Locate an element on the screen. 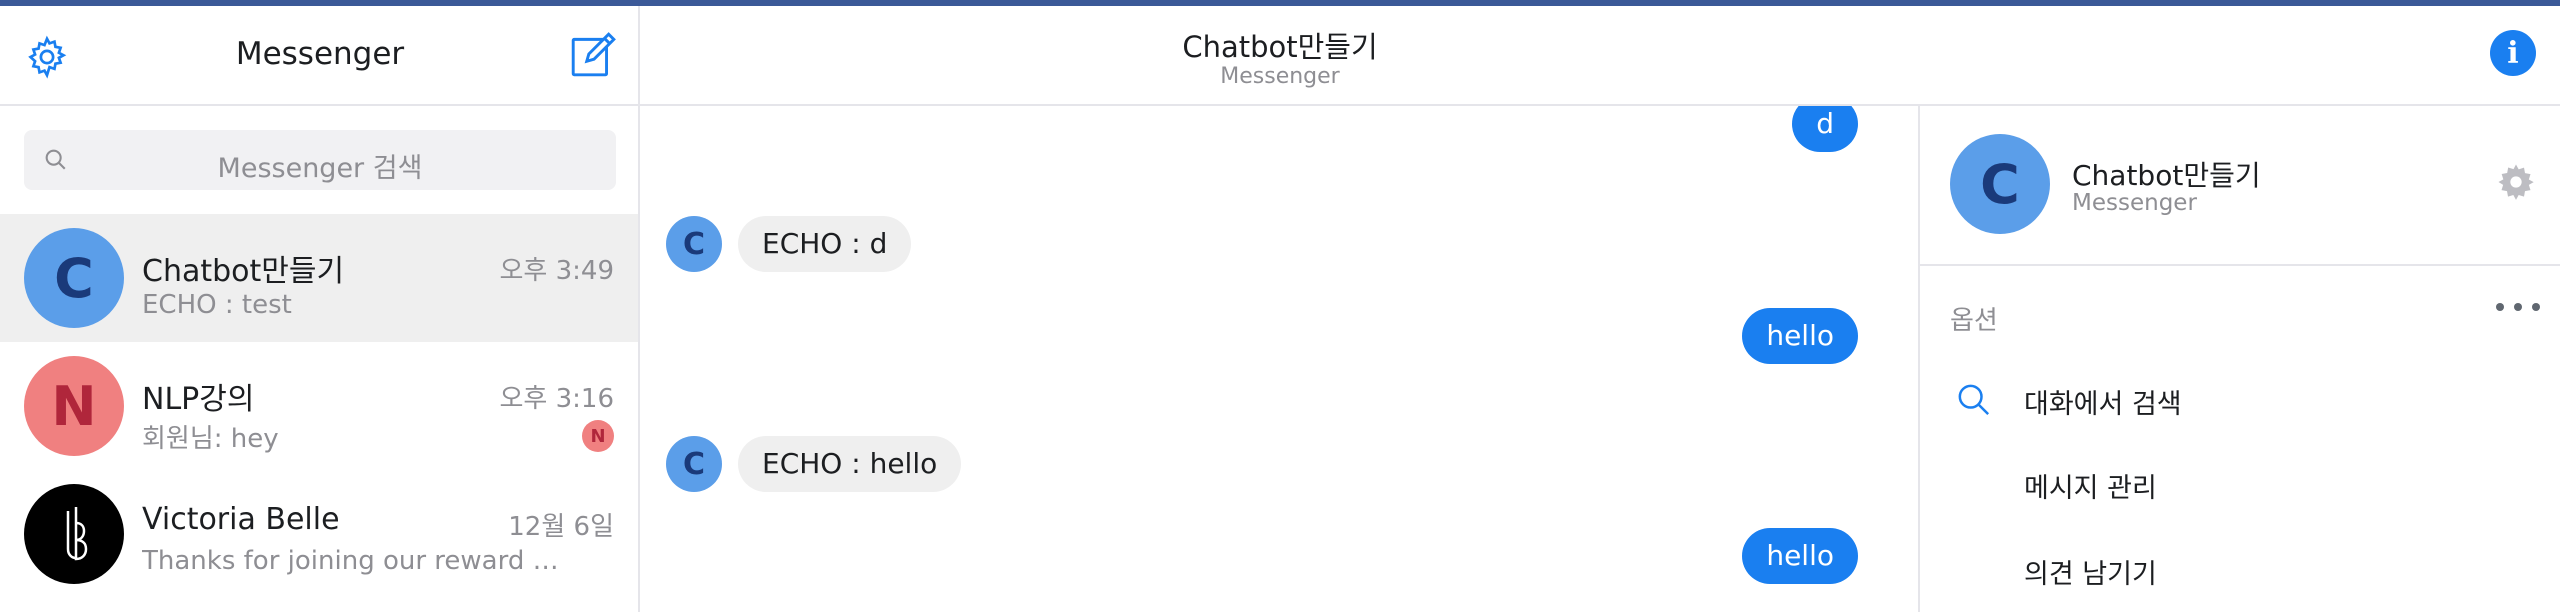  details-subtitle: Messenger is located at coordinates (2134, 203).